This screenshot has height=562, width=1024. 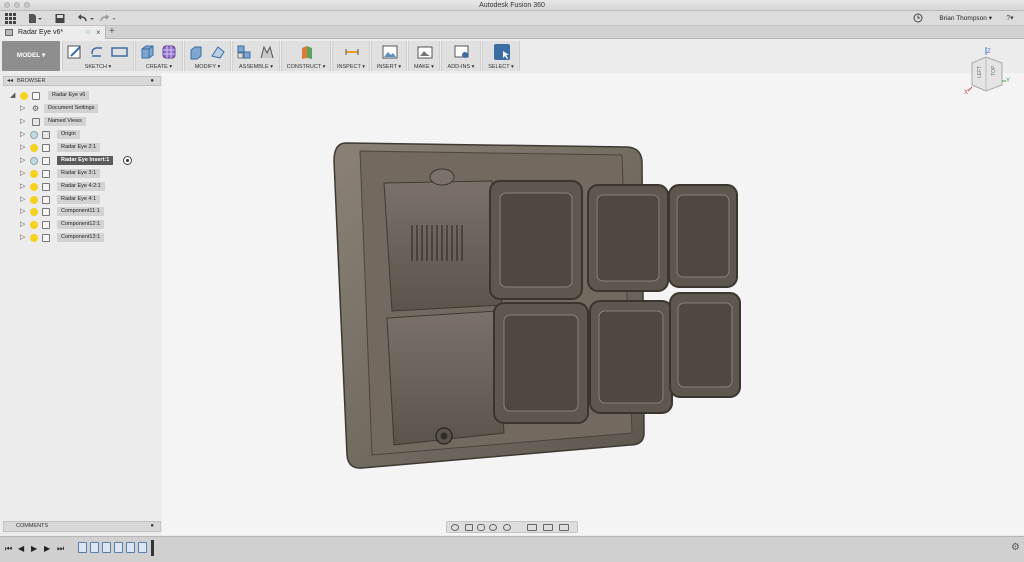 I want to click on tree-item-origin: ▷ Origin, so click(x=55, y=135).